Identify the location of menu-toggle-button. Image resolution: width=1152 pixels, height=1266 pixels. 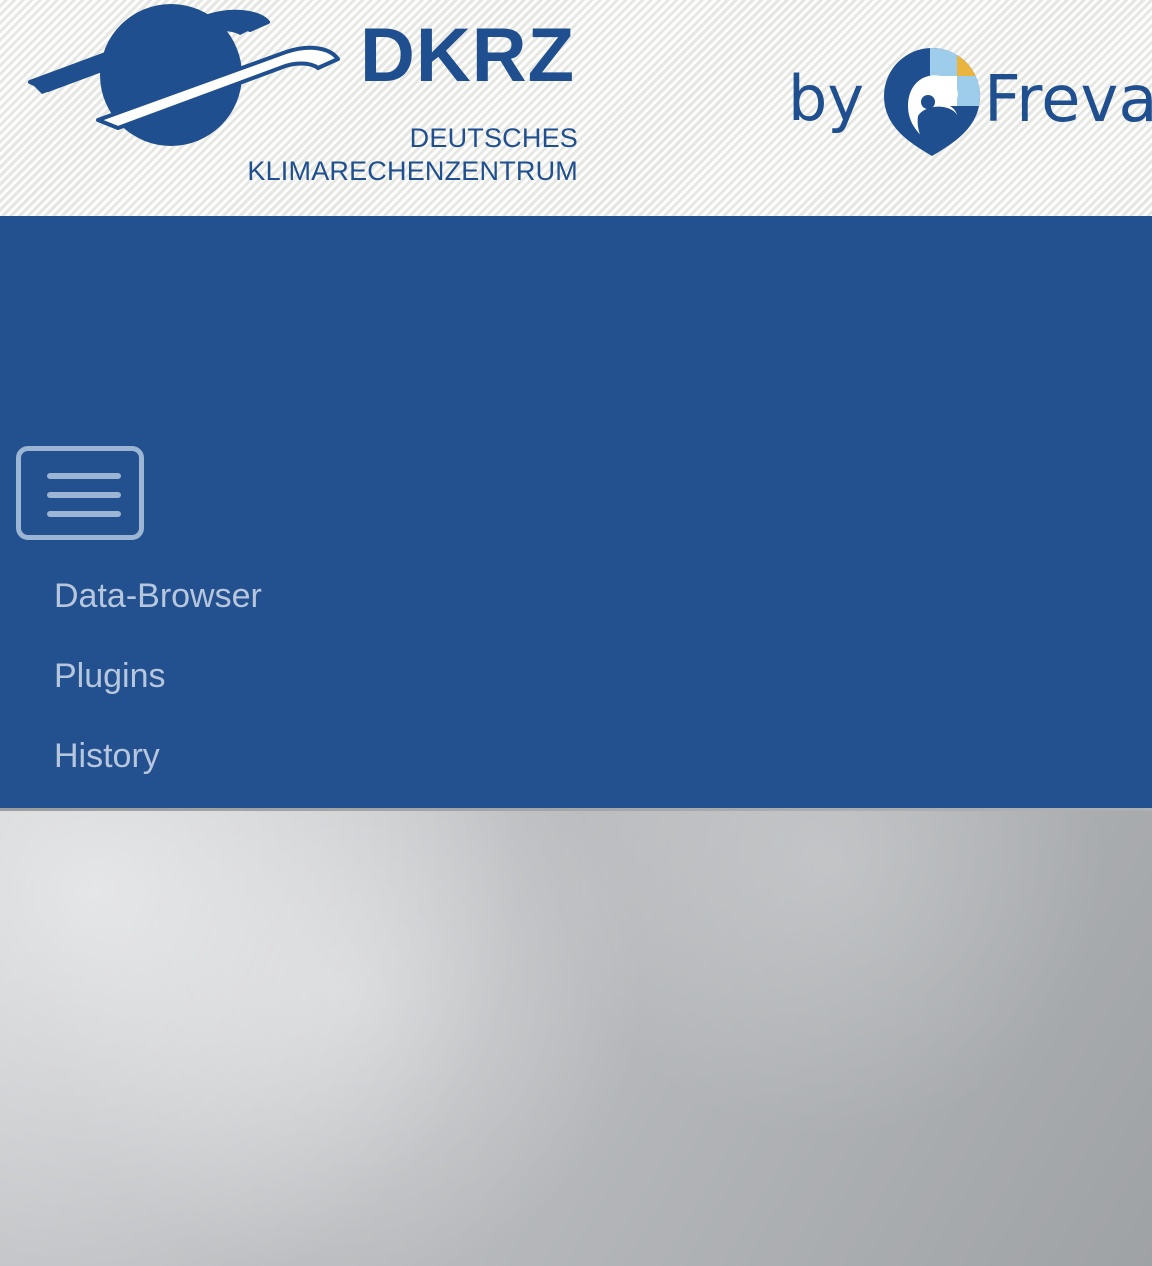
(80, 493).